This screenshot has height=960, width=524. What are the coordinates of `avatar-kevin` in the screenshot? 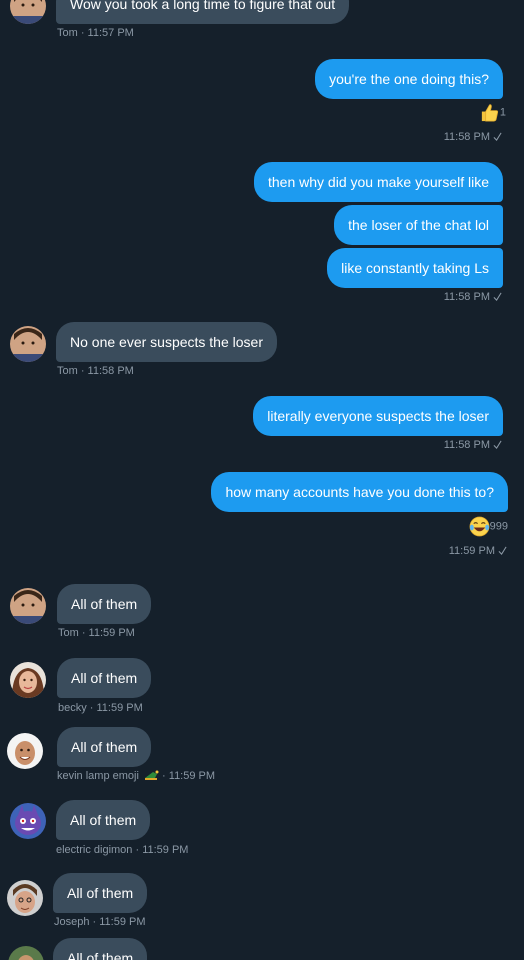 It's located at (25, 751).